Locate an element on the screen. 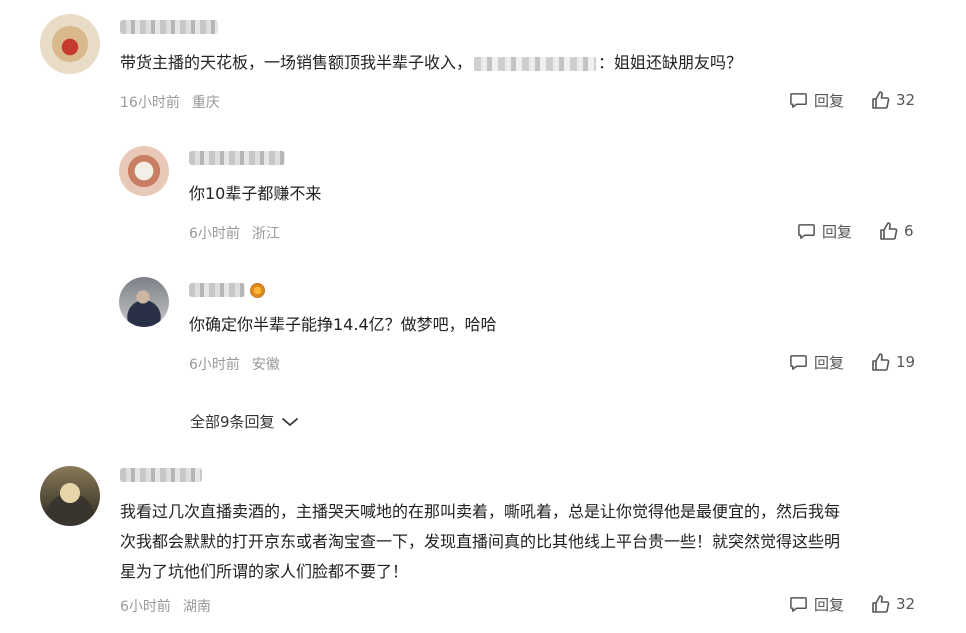  comment-meta: 6小时前 浙江 is located at coordinates (234, 233).